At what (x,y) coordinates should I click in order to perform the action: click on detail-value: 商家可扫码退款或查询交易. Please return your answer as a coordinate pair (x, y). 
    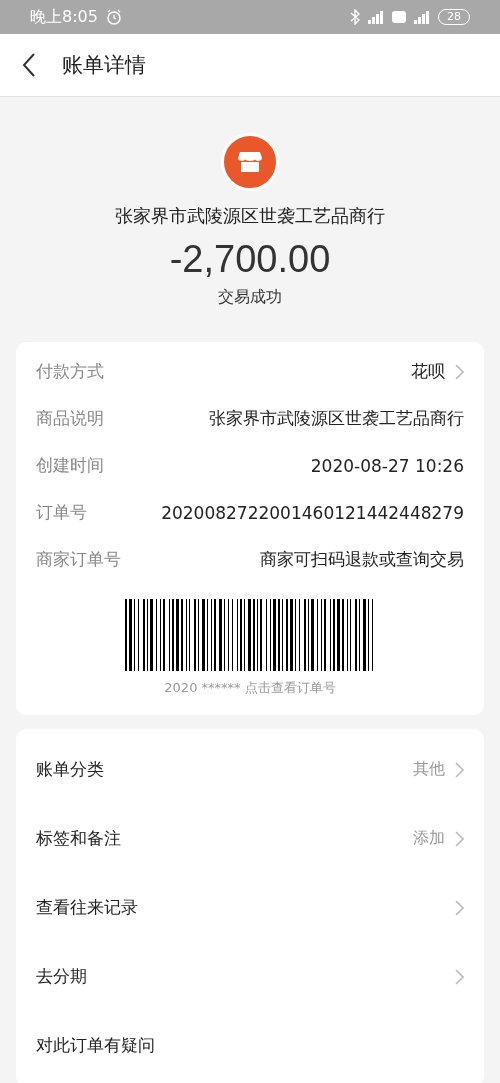
    Looking at the image, I should click on (362, 559).